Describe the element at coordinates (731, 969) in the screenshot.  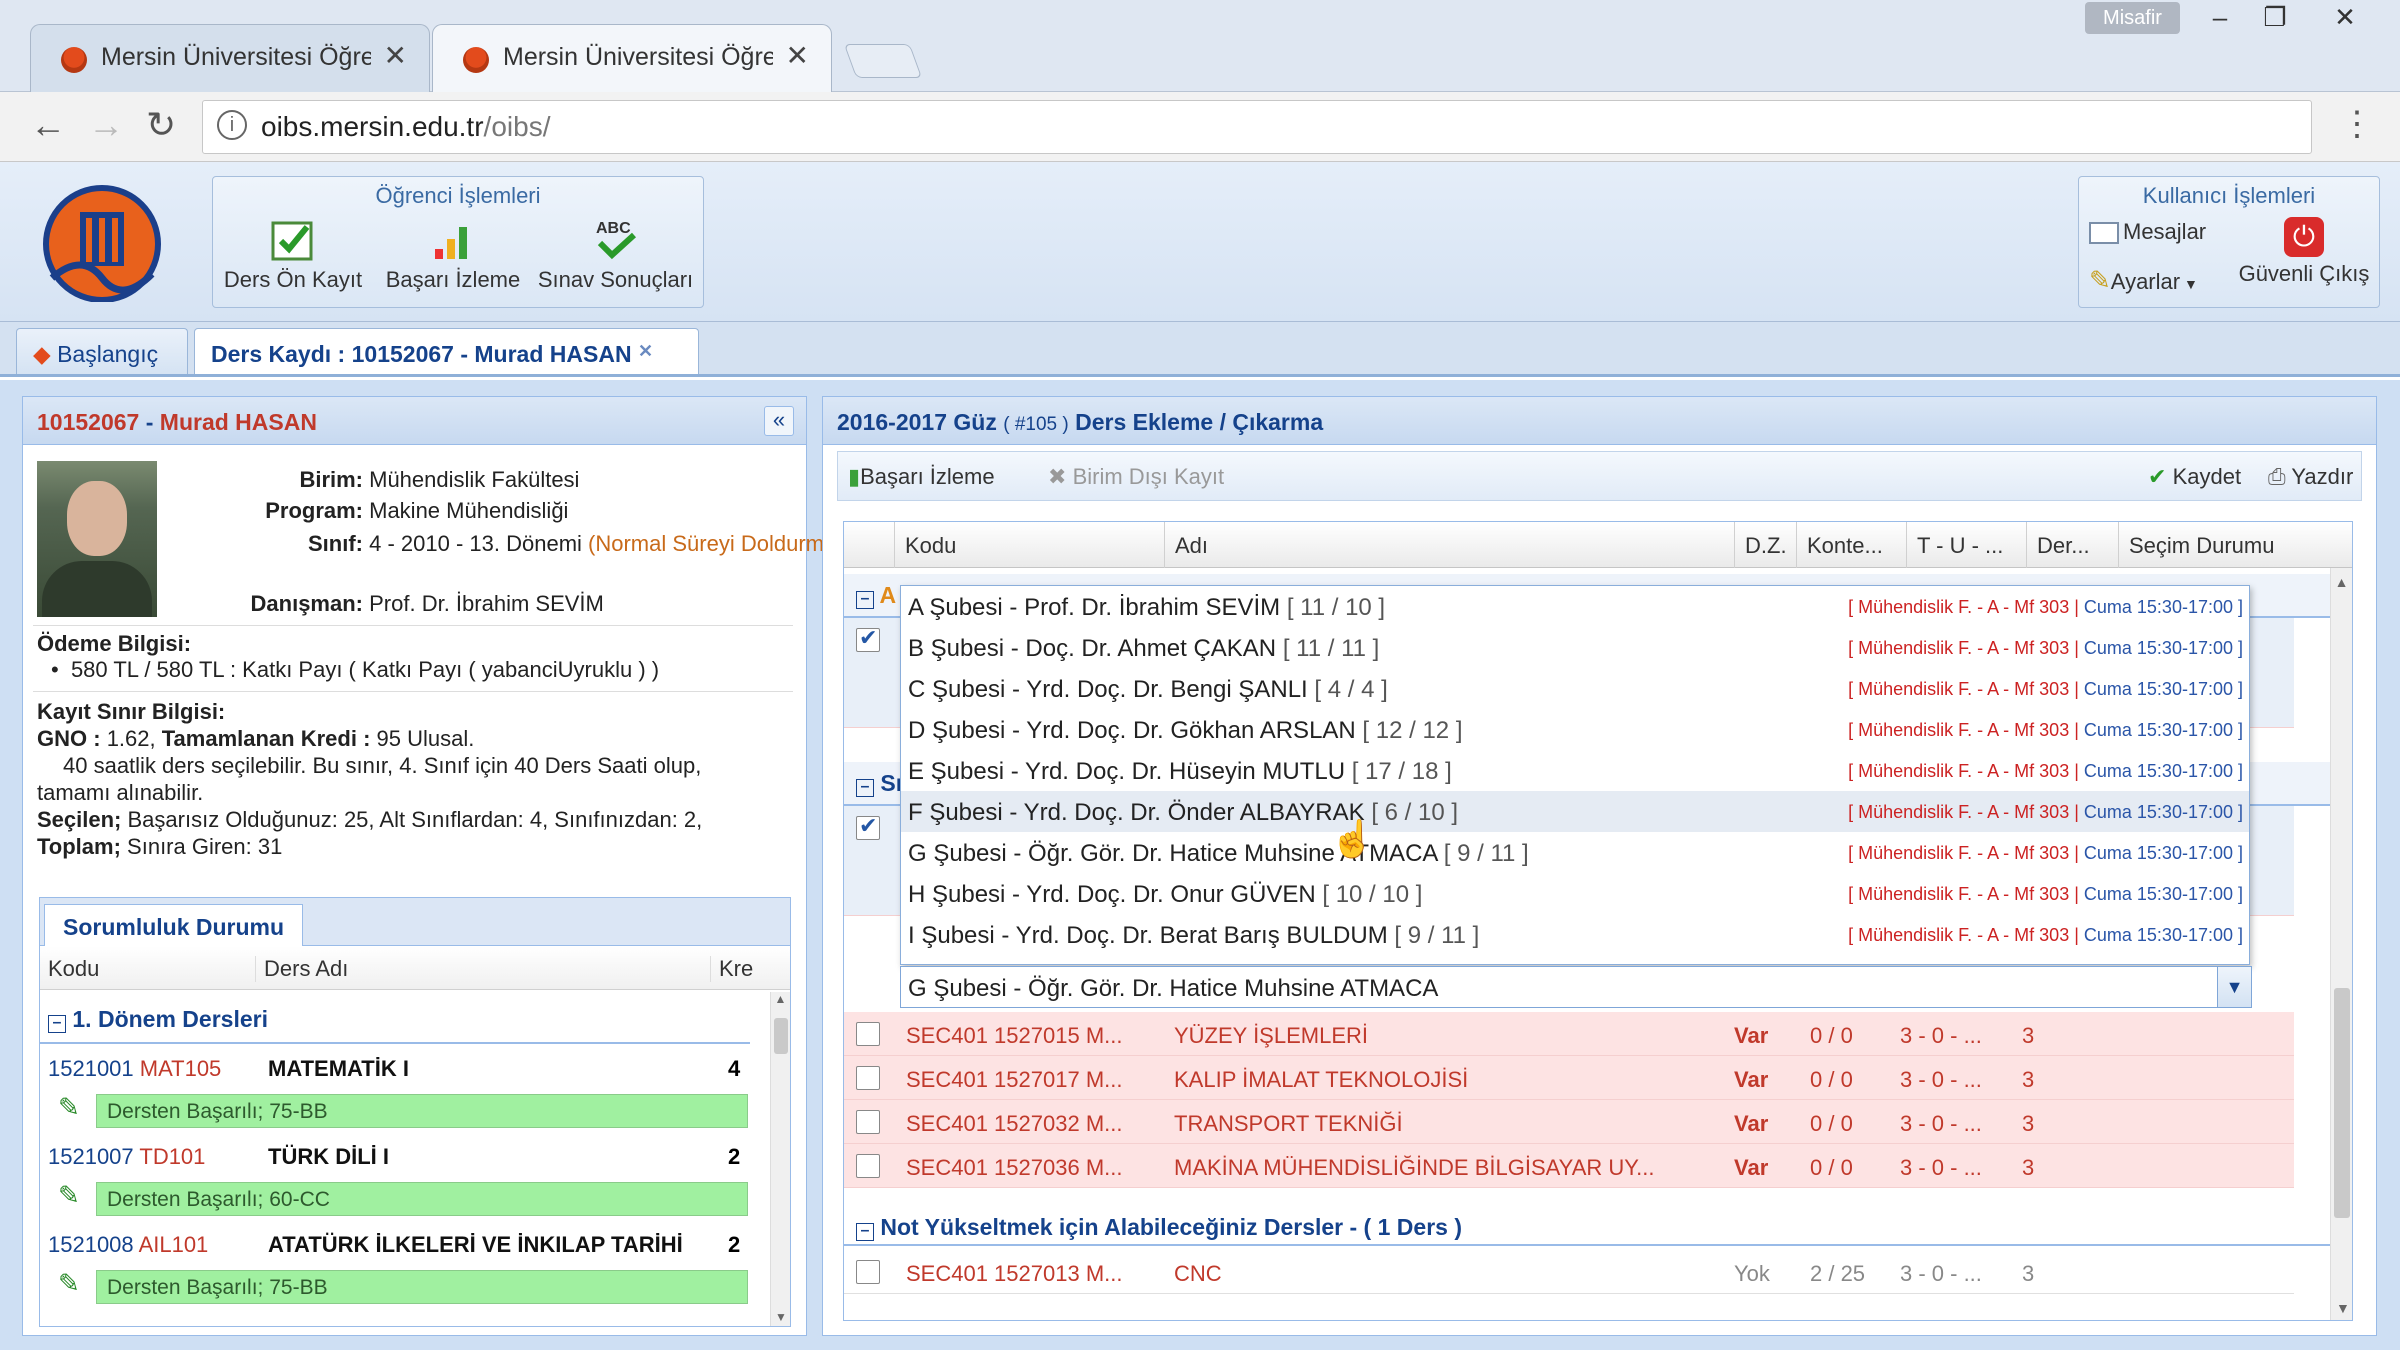
I see `col-kredi: Kre` at that location.